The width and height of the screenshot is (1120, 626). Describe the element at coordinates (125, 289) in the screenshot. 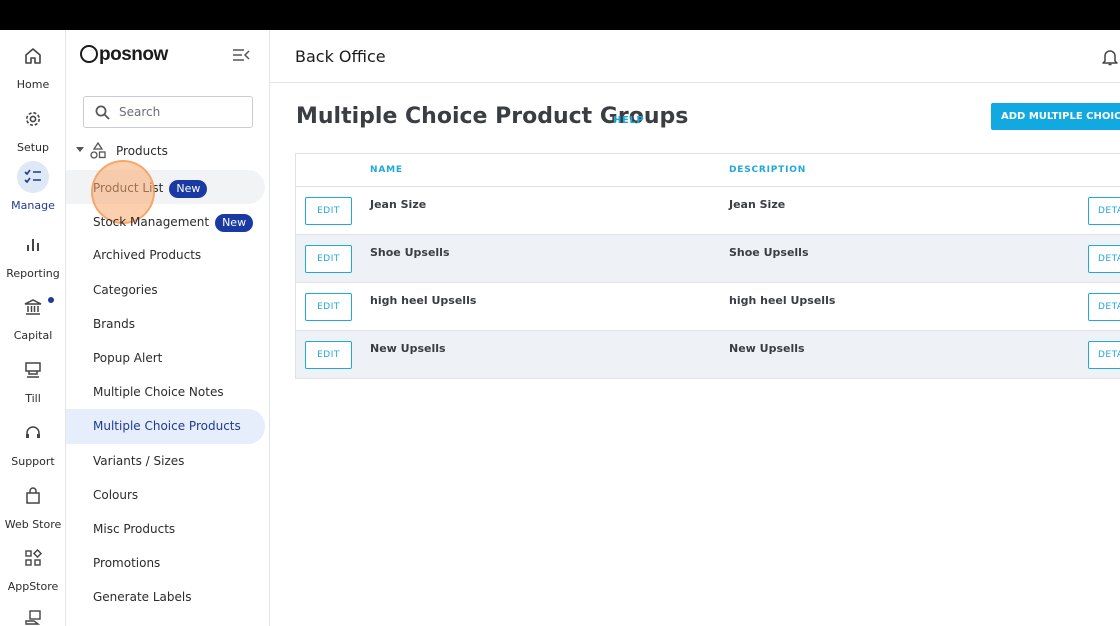

I see `nav-label: Categories` at that location.